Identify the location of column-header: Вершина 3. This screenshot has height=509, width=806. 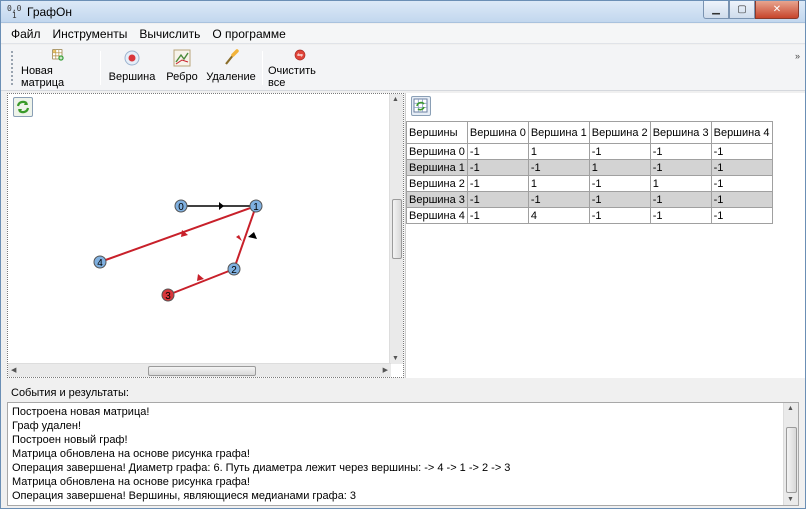
(680, 132).